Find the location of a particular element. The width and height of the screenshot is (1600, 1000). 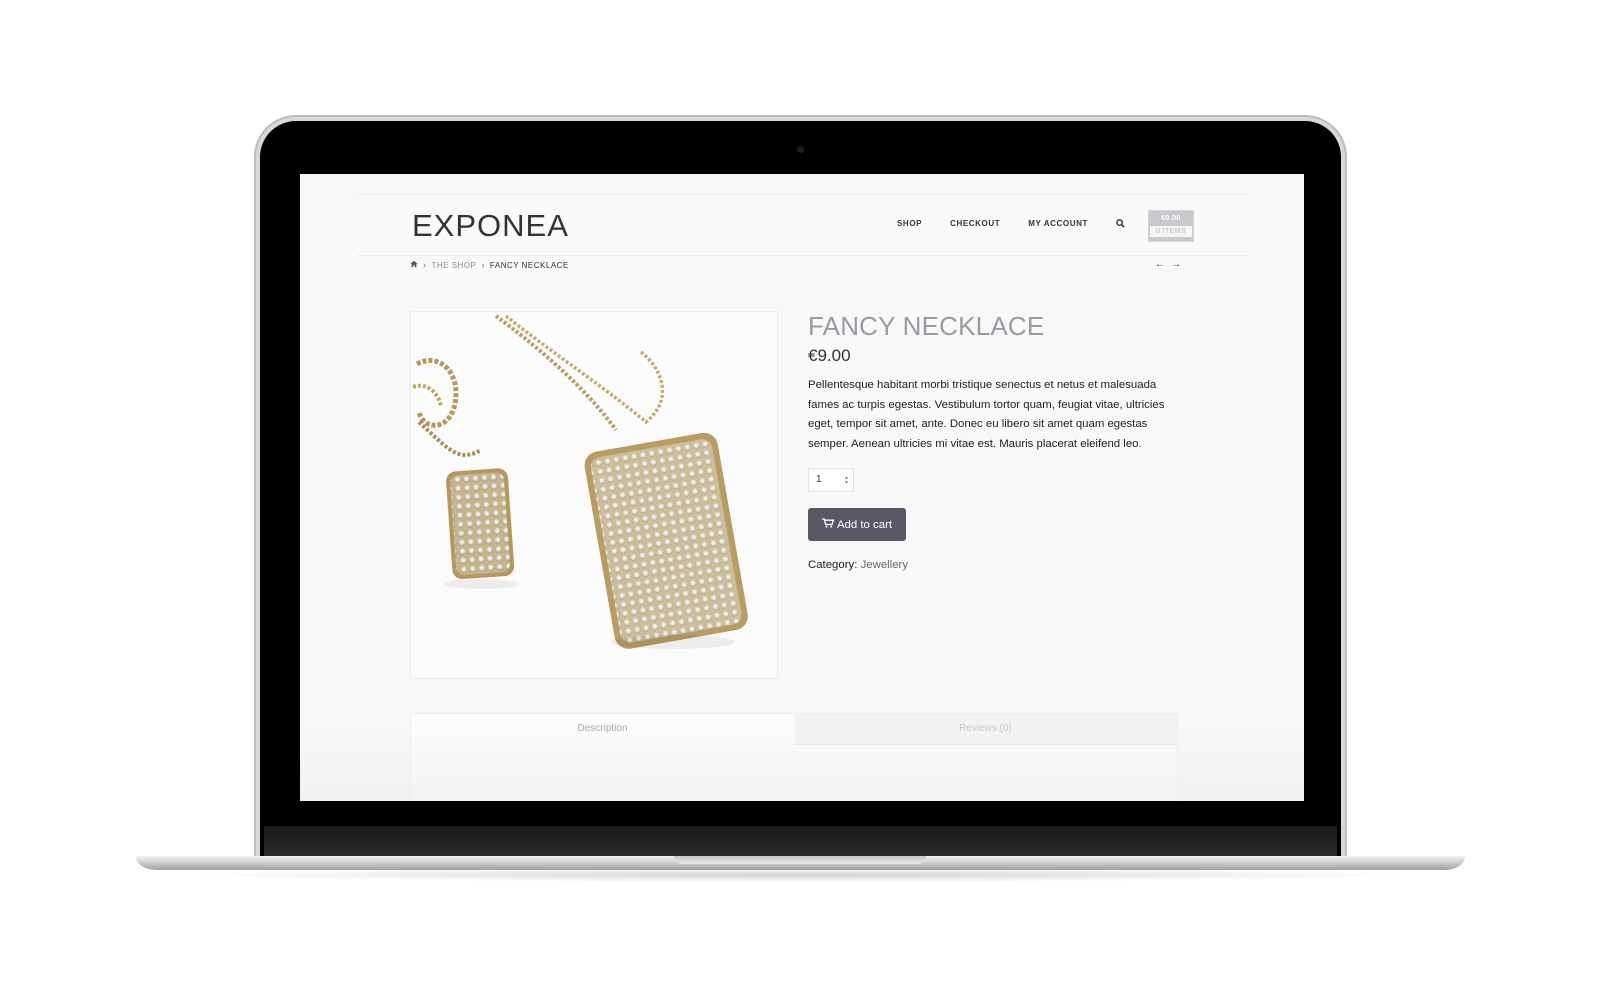

category-link: Jewellery is located at coordinates (884, 565).